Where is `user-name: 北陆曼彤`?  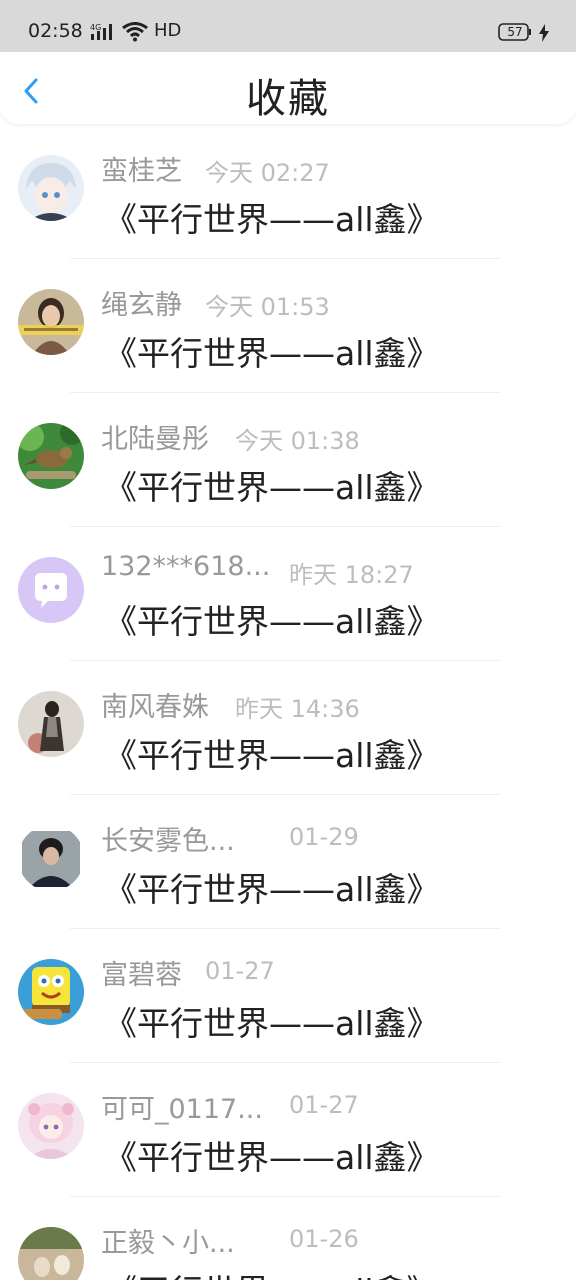 user-name: 北陆曼彤 is located at coordinates (155, 439).